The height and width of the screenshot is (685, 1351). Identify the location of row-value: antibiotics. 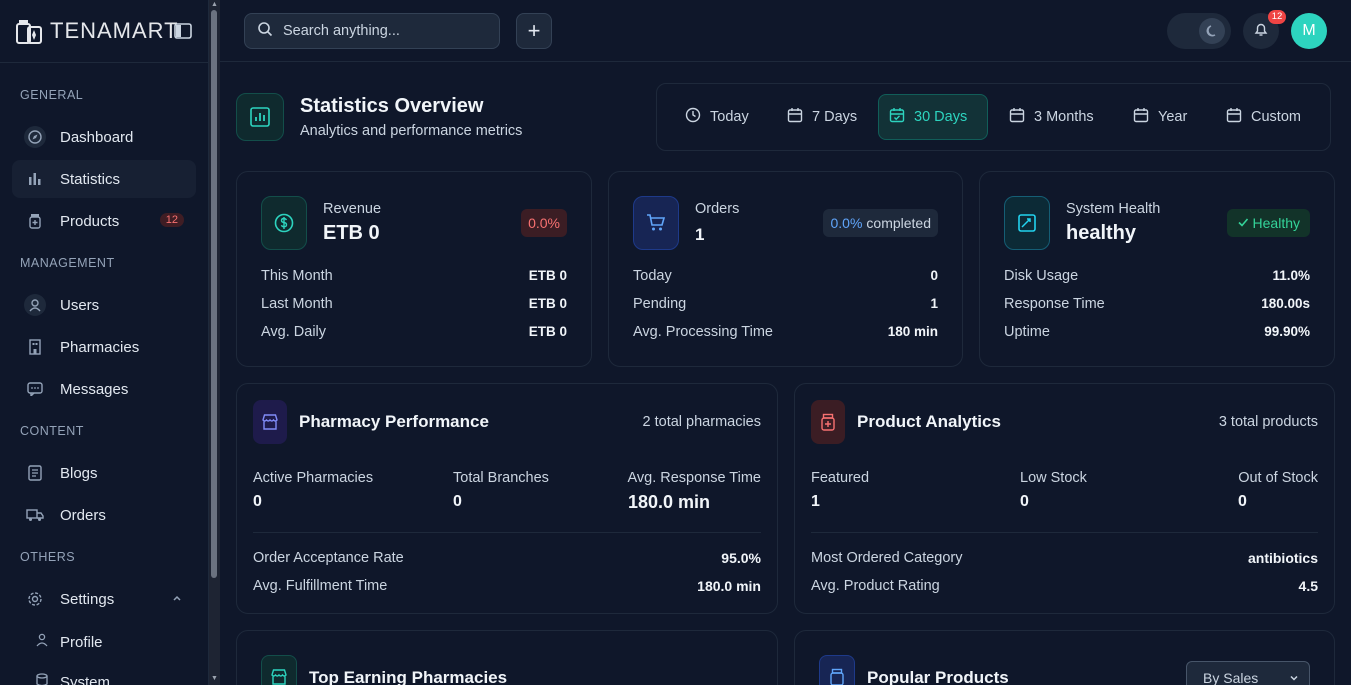
(1282, 558).